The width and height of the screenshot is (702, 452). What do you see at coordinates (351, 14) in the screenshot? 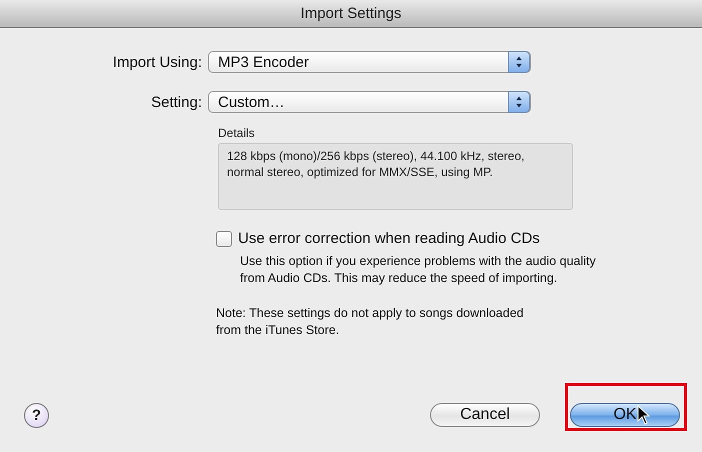
I see `window-title: Import Settings` at bounding box center [351, 14].